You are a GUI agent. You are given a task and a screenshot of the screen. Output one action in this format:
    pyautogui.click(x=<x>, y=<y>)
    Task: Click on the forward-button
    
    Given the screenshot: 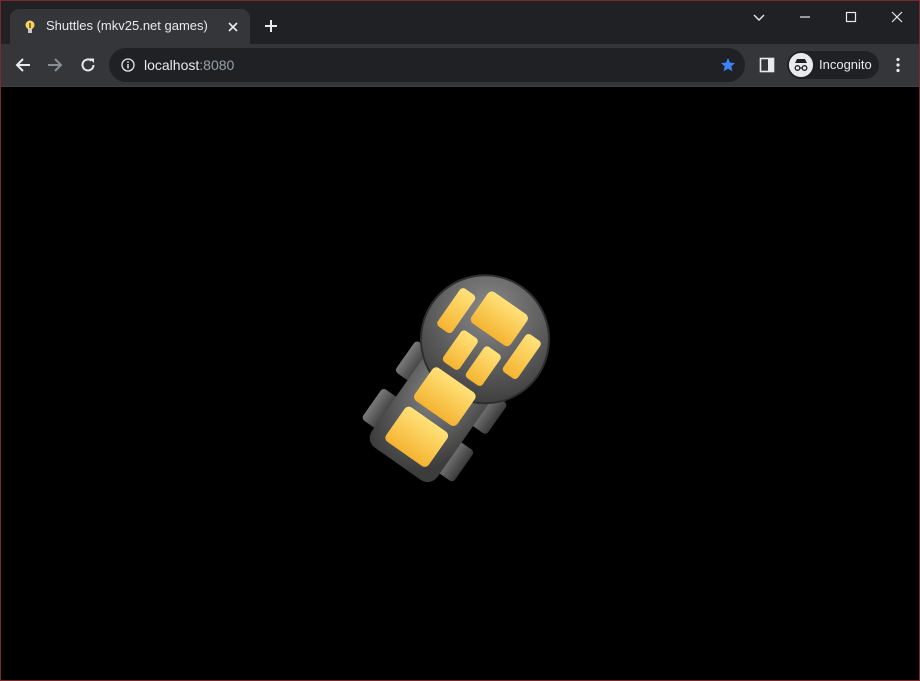 What is the action you would take?
    pyautogui.click(x=55, y=65)
    